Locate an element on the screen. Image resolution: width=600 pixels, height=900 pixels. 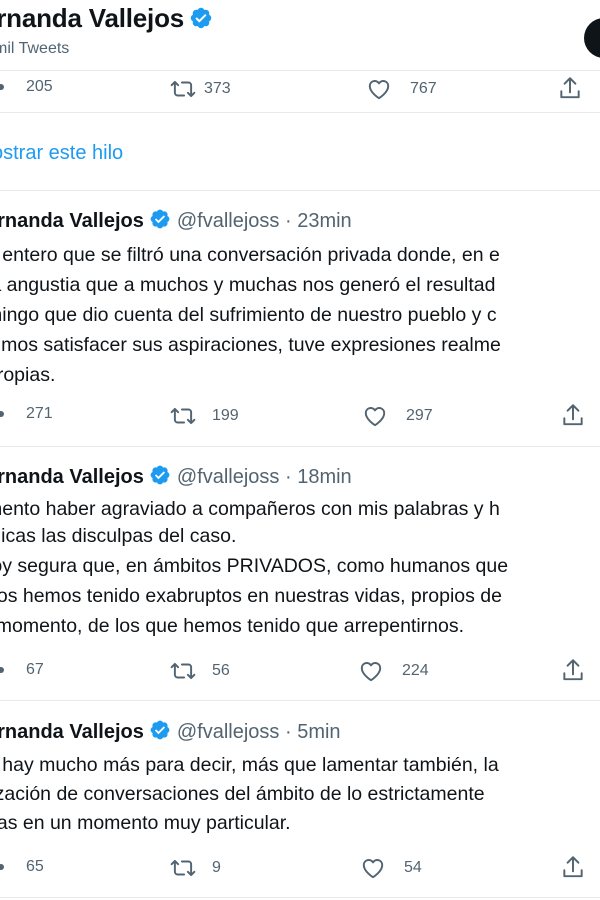
retweet-button: 56 is located at coordinates (200, 671).